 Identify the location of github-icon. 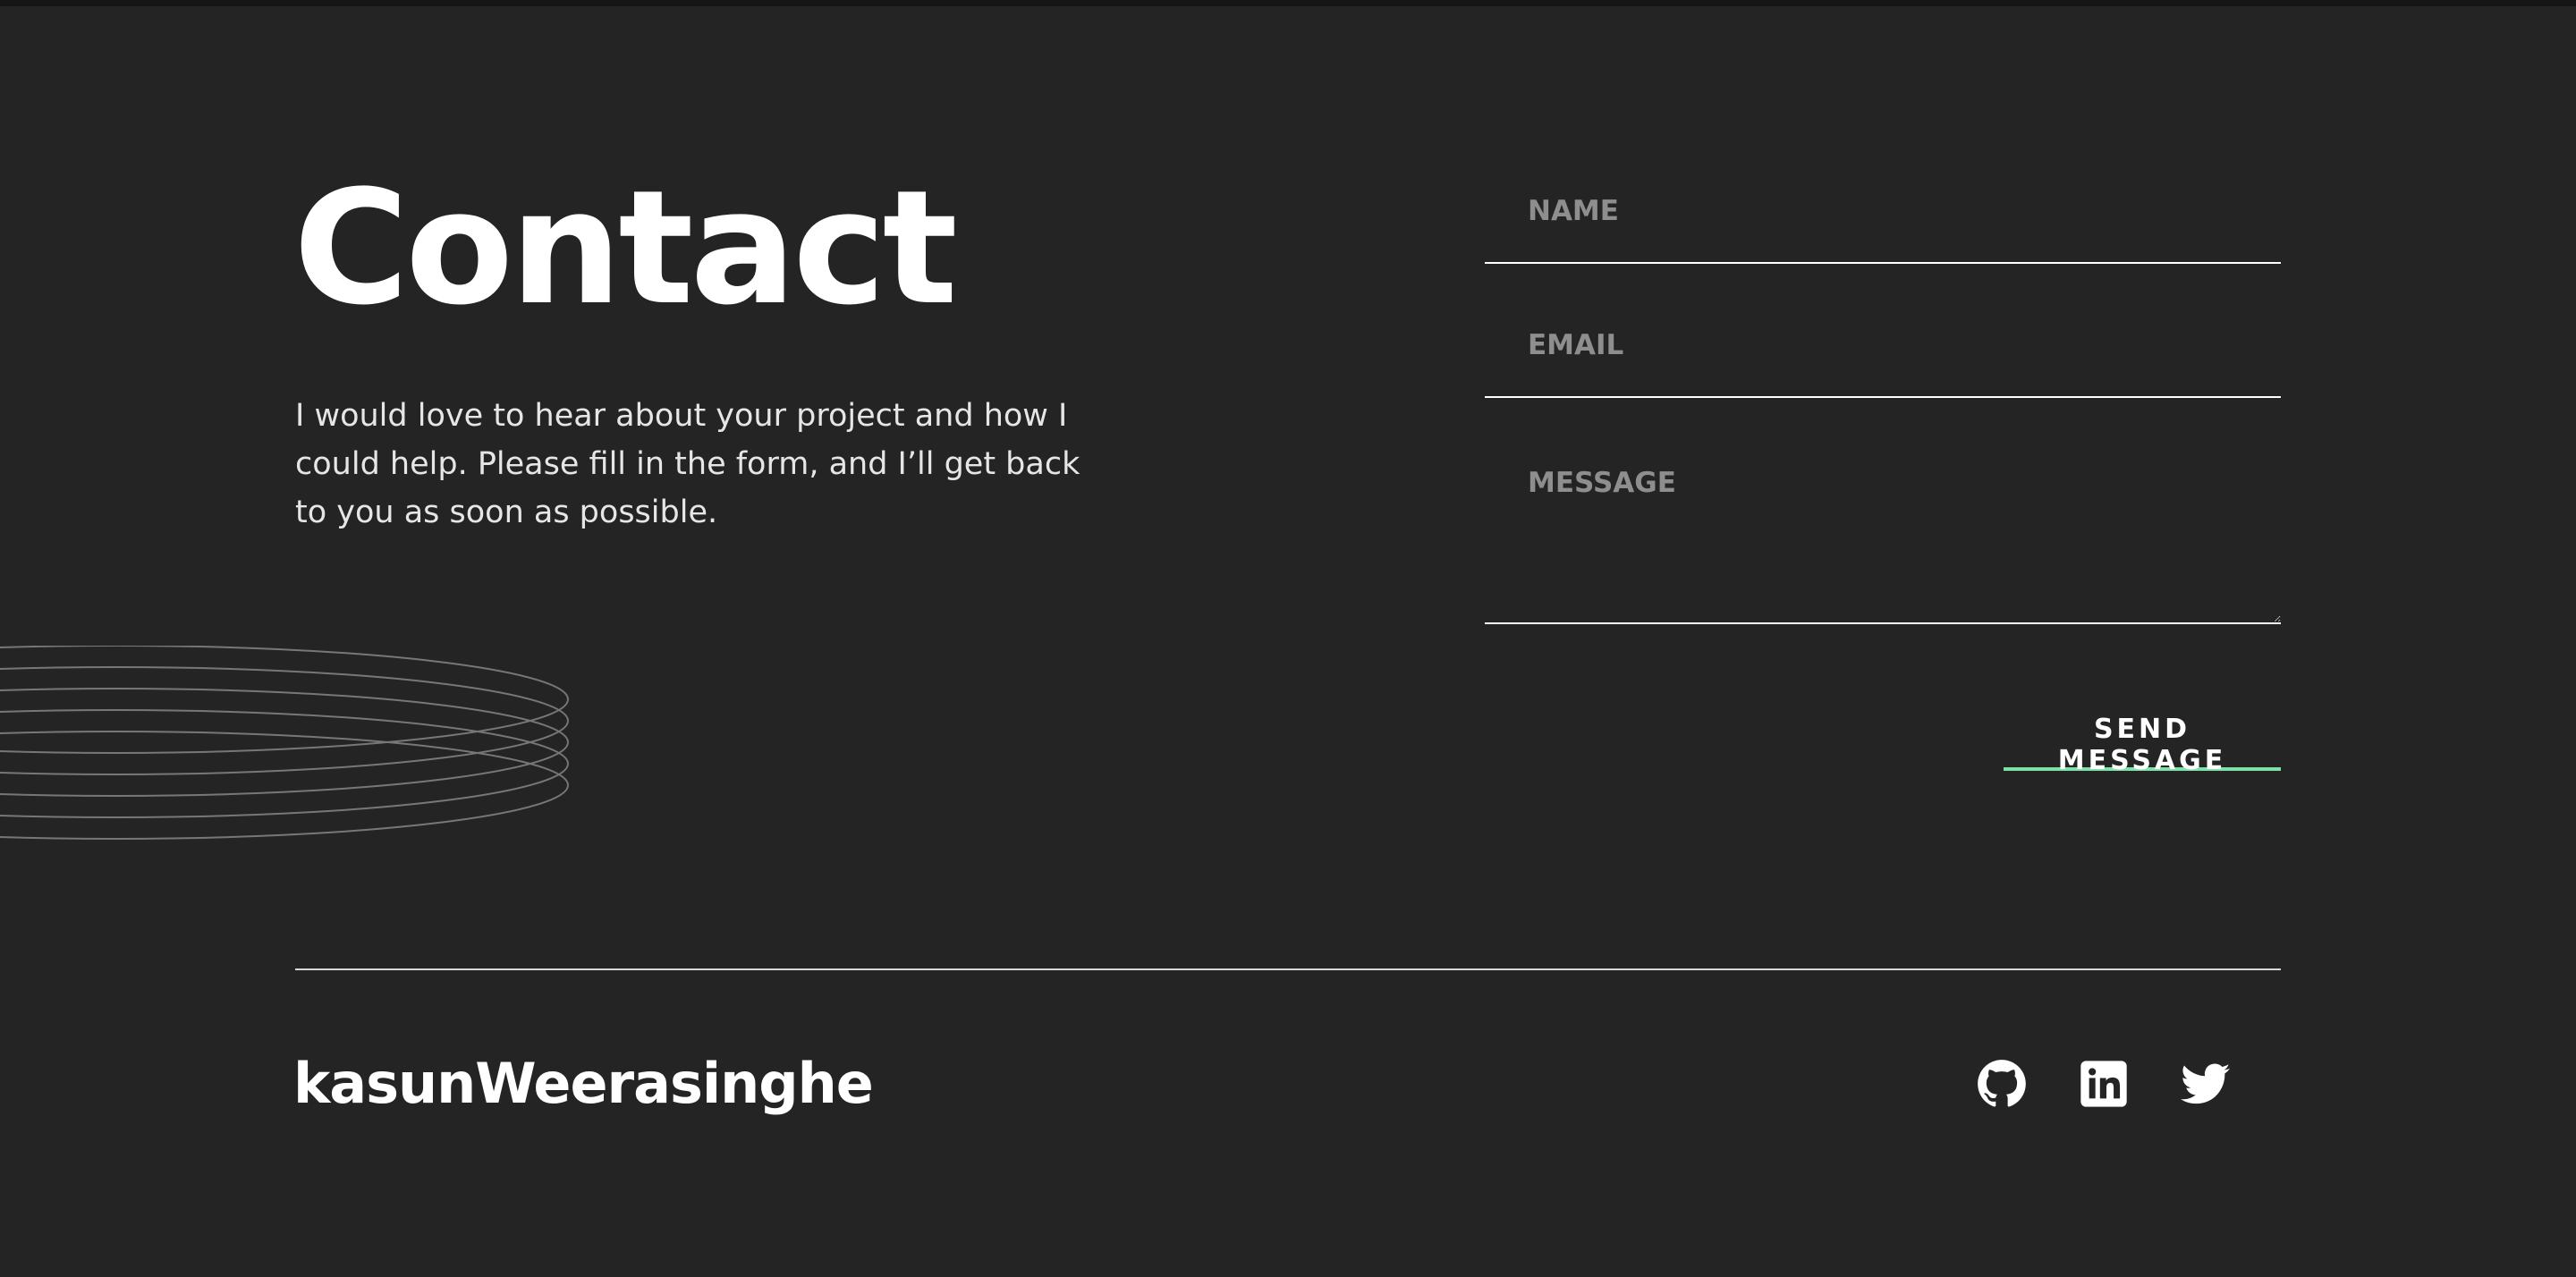
(2002, 1083).